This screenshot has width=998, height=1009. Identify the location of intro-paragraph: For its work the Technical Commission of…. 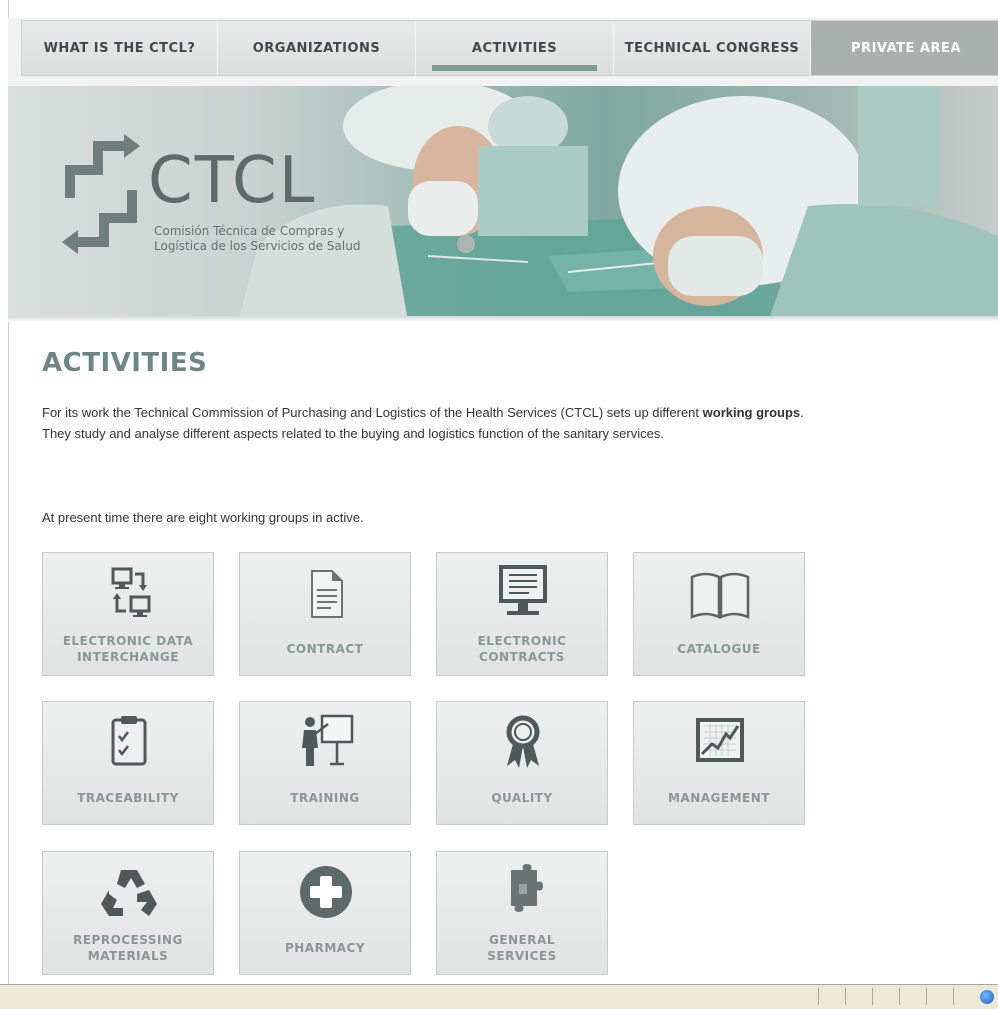
(437, 423).